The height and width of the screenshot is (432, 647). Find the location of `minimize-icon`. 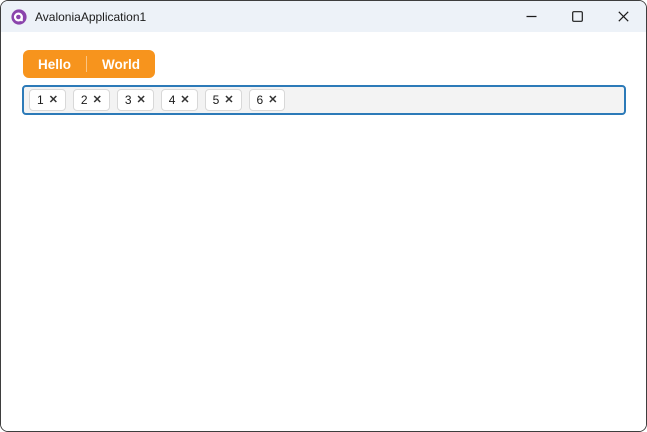

minimize-icon is located at coordinates (531, 16).